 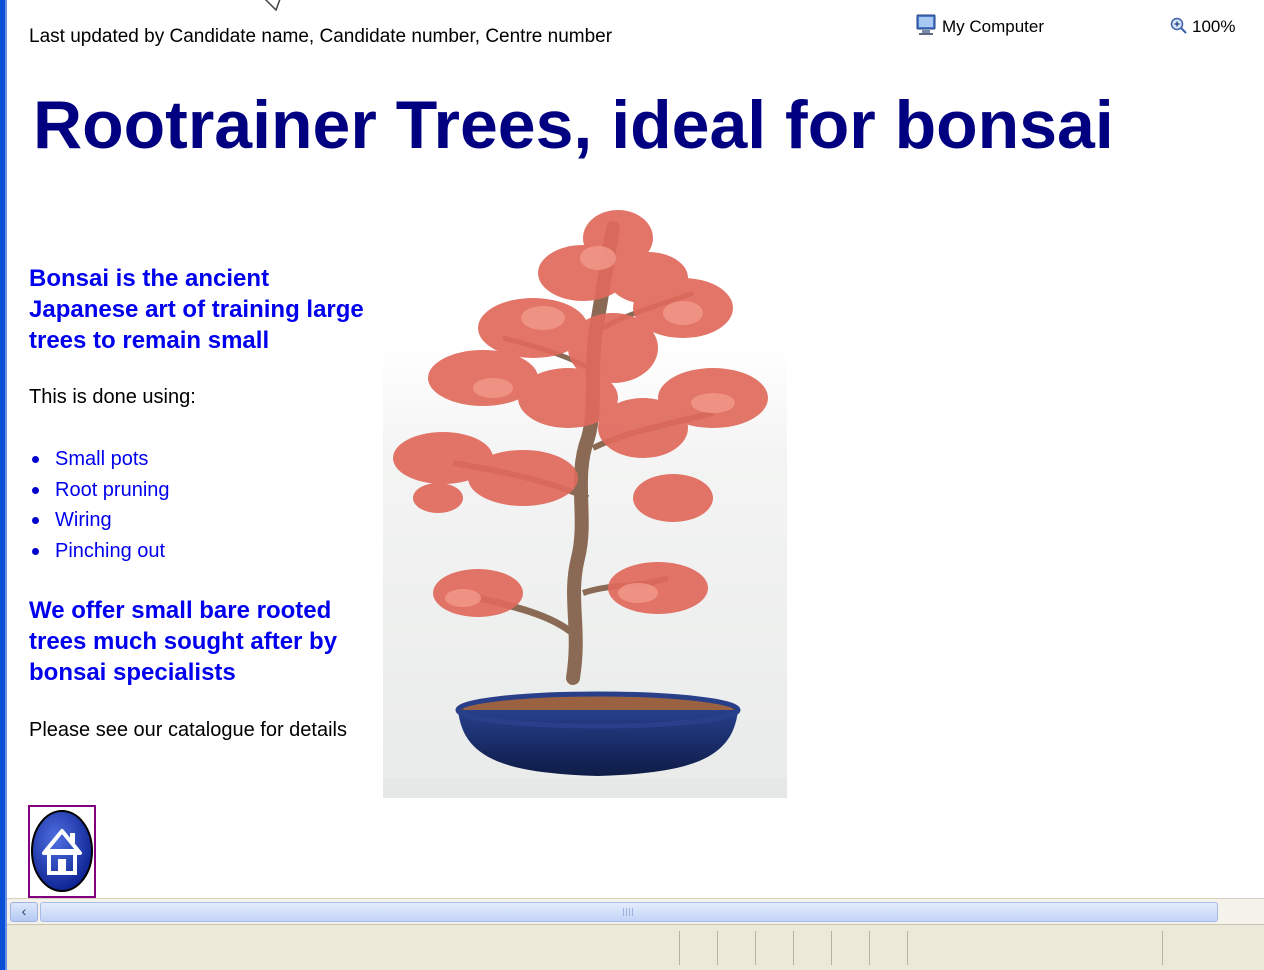 What do you see at coordinates (99, 522) in the screenshot?
I see `method-link-wiring: Wiring` at bounding box center [99, 522].